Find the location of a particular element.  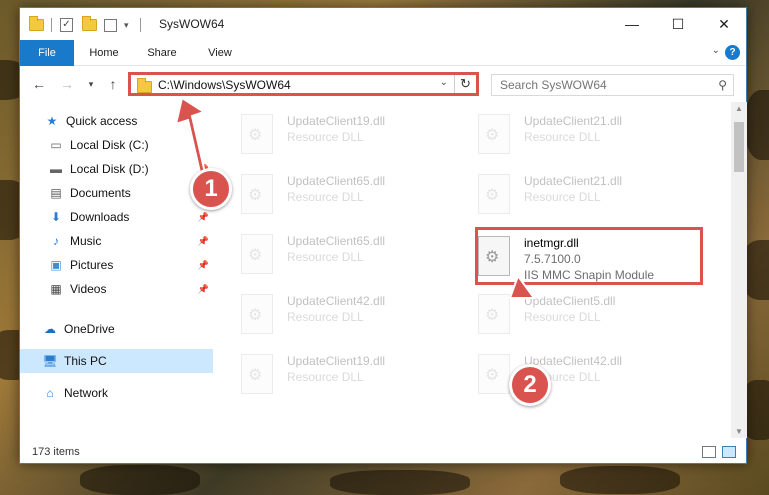

tab-file: File is located at coordinates (47, 53).